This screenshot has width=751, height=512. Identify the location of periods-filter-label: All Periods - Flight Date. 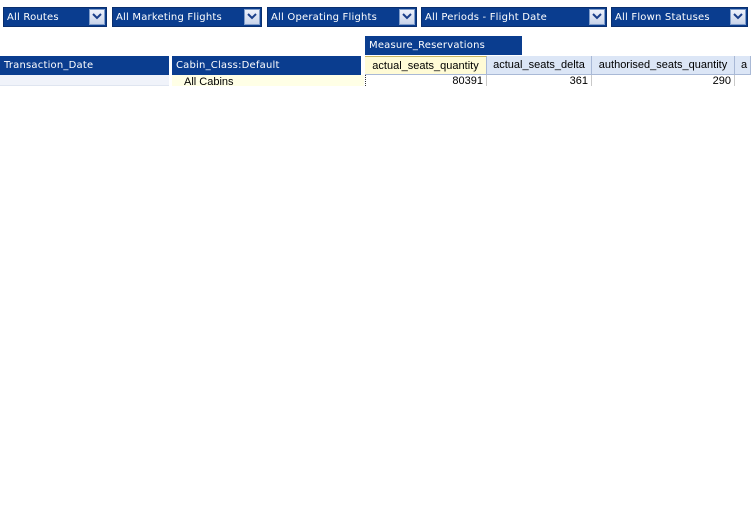
(486, 17).